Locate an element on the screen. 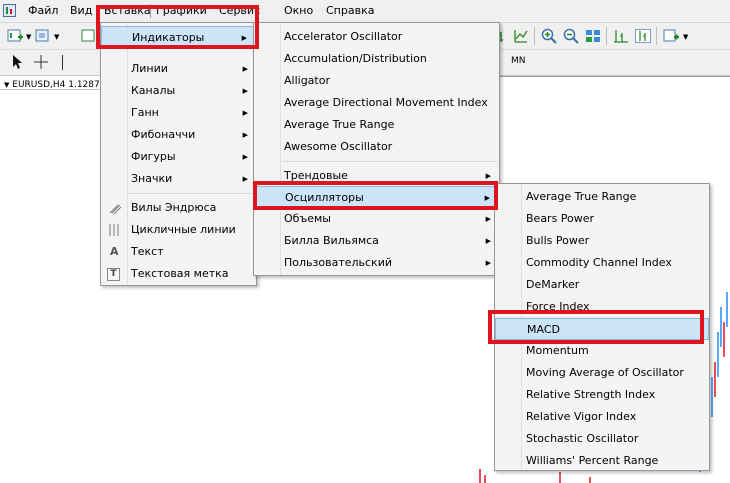 The width and height of the screenshot is (730, 483). menu-item-williams-percent-range: Williams' Percent Range is located at coordinates (602, 461).